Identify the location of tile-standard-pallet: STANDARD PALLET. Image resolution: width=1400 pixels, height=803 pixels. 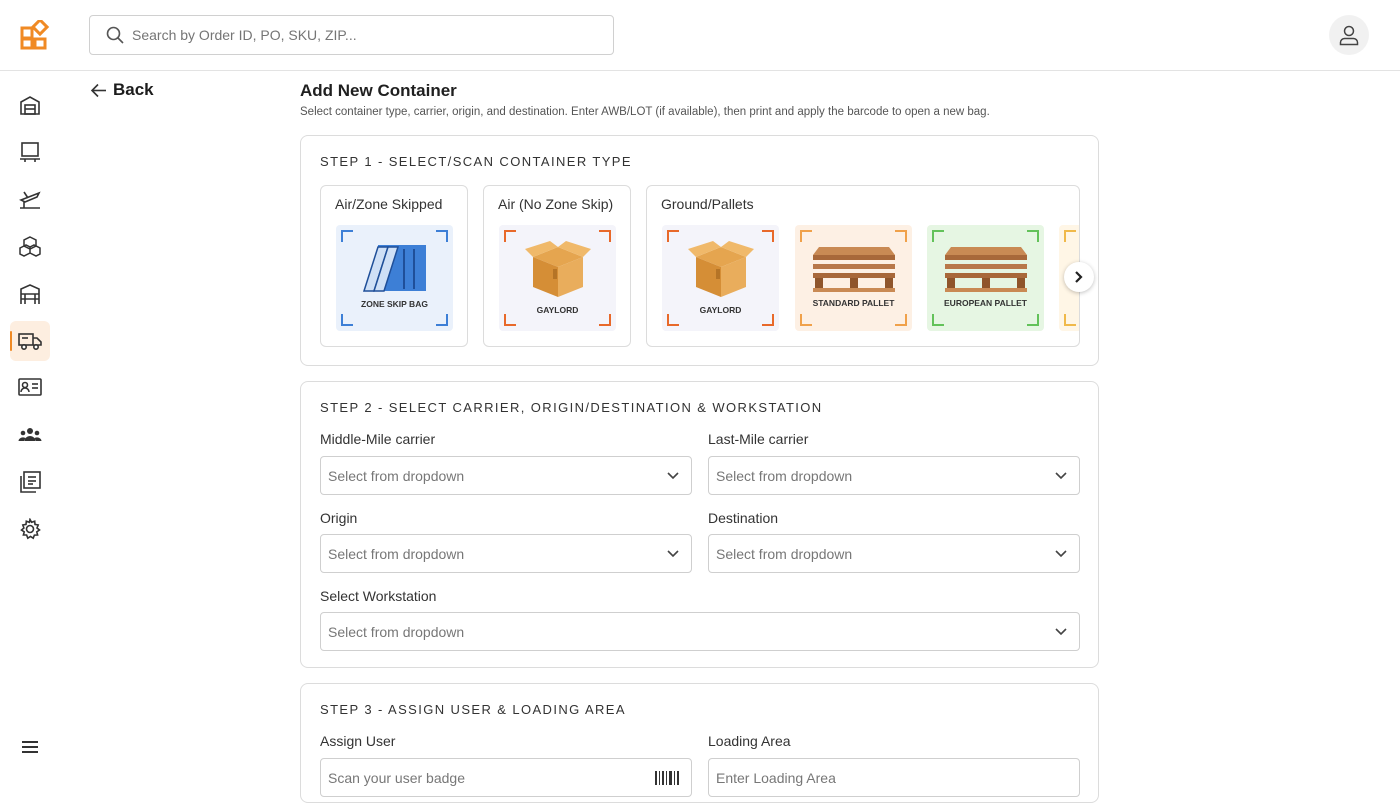
(853, 278).